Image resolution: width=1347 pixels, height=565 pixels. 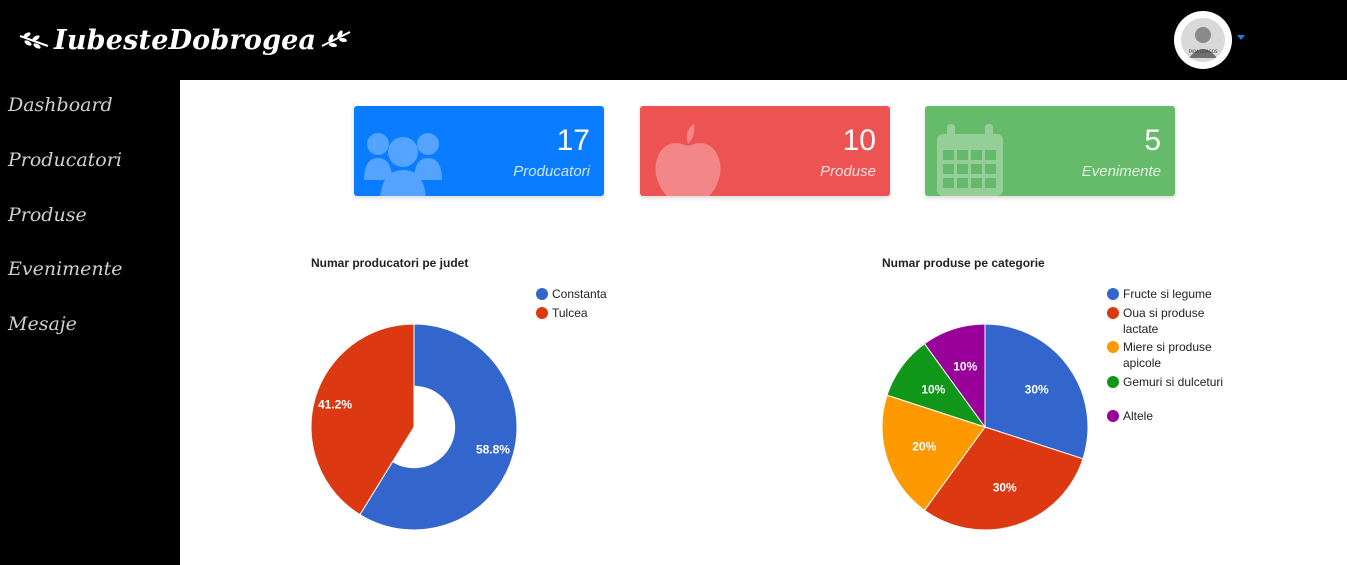 What do you see at coordinates (1167, 294) in the screenshot?
I see `chart2-legend-label: Fructe si legume` at bounding box center [1167, 294].